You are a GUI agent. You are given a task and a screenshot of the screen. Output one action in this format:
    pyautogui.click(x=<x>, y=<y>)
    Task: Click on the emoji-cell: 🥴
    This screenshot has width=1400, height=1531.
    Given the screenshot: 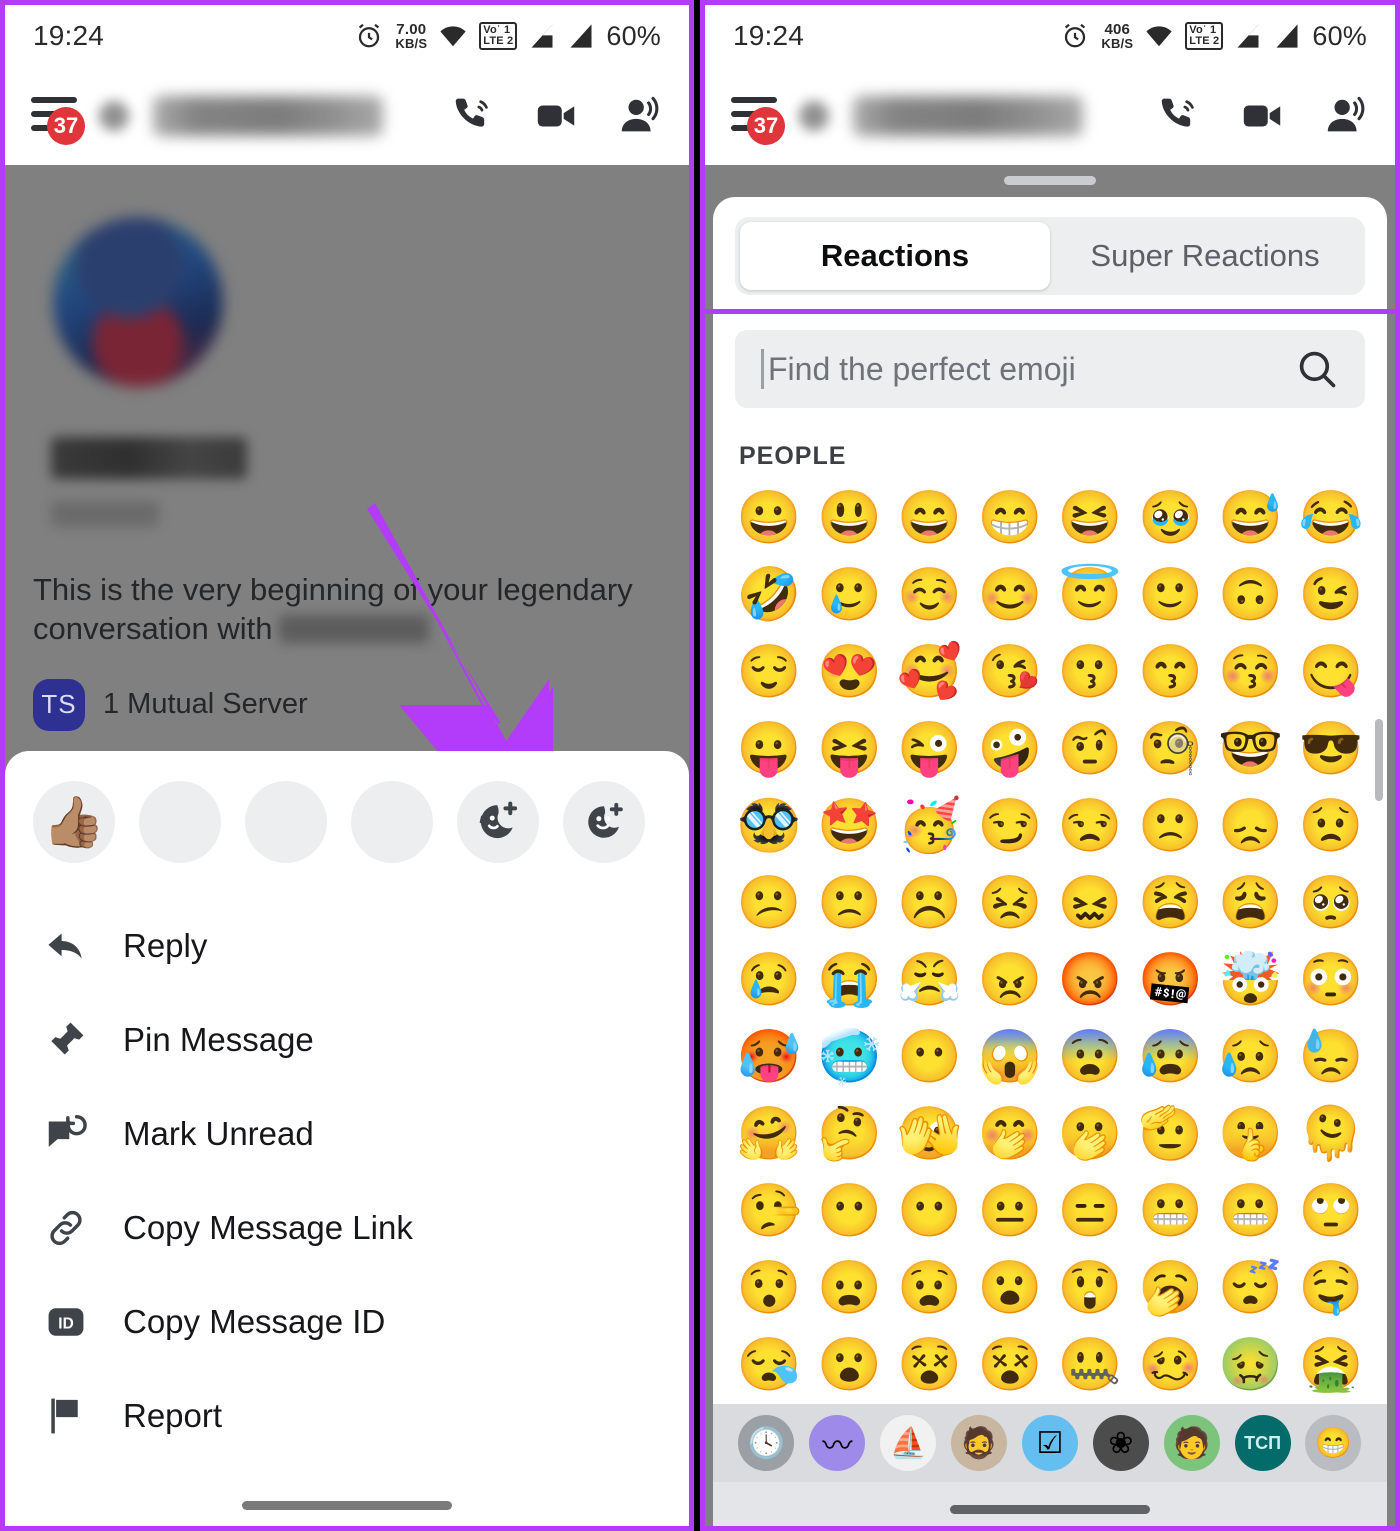 What is the action you would take?
    pyautogui.click(x=1170, y=1364)
    